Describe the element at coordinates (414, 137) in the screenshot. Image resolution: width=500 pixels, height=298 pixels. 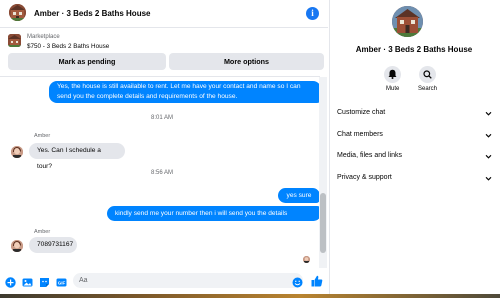
I see `section-chat-members: Chat members` at that location.